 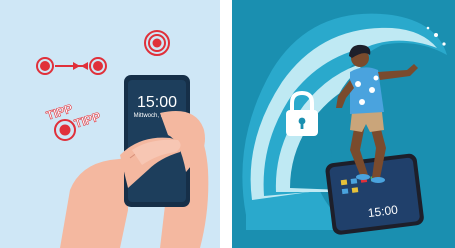 What do you see at coordinates (157, 102) in the screenshot?
I see `phone-clock: 15:00` at bounding box center [157, 102].